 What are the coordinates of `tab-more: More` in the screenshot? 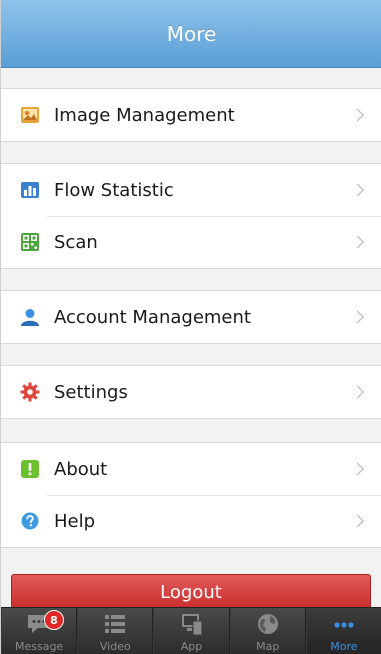 It's located at (343, 631).